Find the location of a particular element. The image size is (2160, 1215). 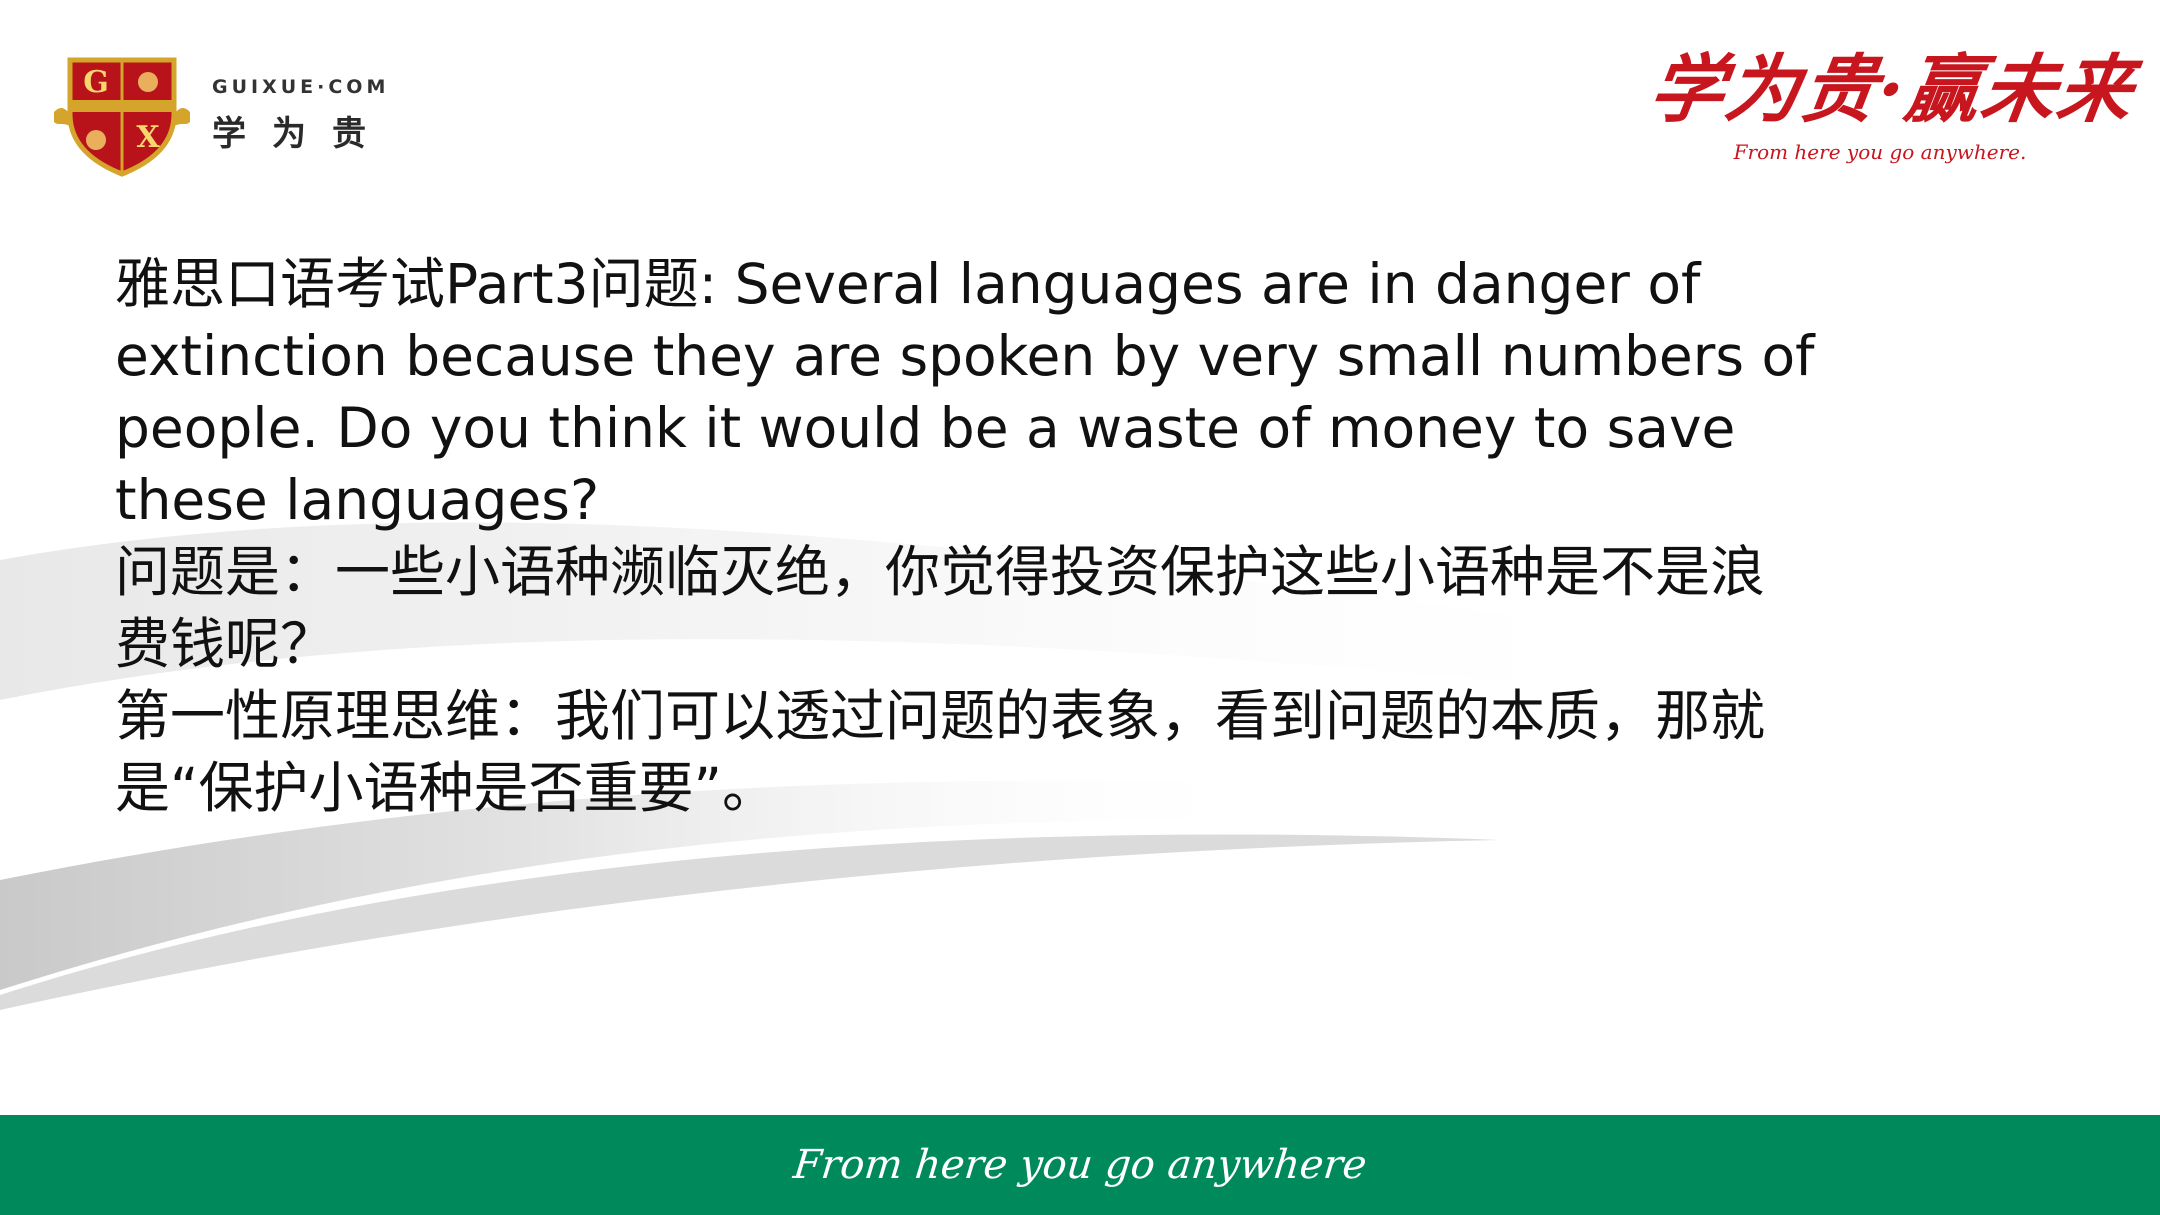

slogan-english: From here you go anywhere. is located at coordinates (1880, 152).